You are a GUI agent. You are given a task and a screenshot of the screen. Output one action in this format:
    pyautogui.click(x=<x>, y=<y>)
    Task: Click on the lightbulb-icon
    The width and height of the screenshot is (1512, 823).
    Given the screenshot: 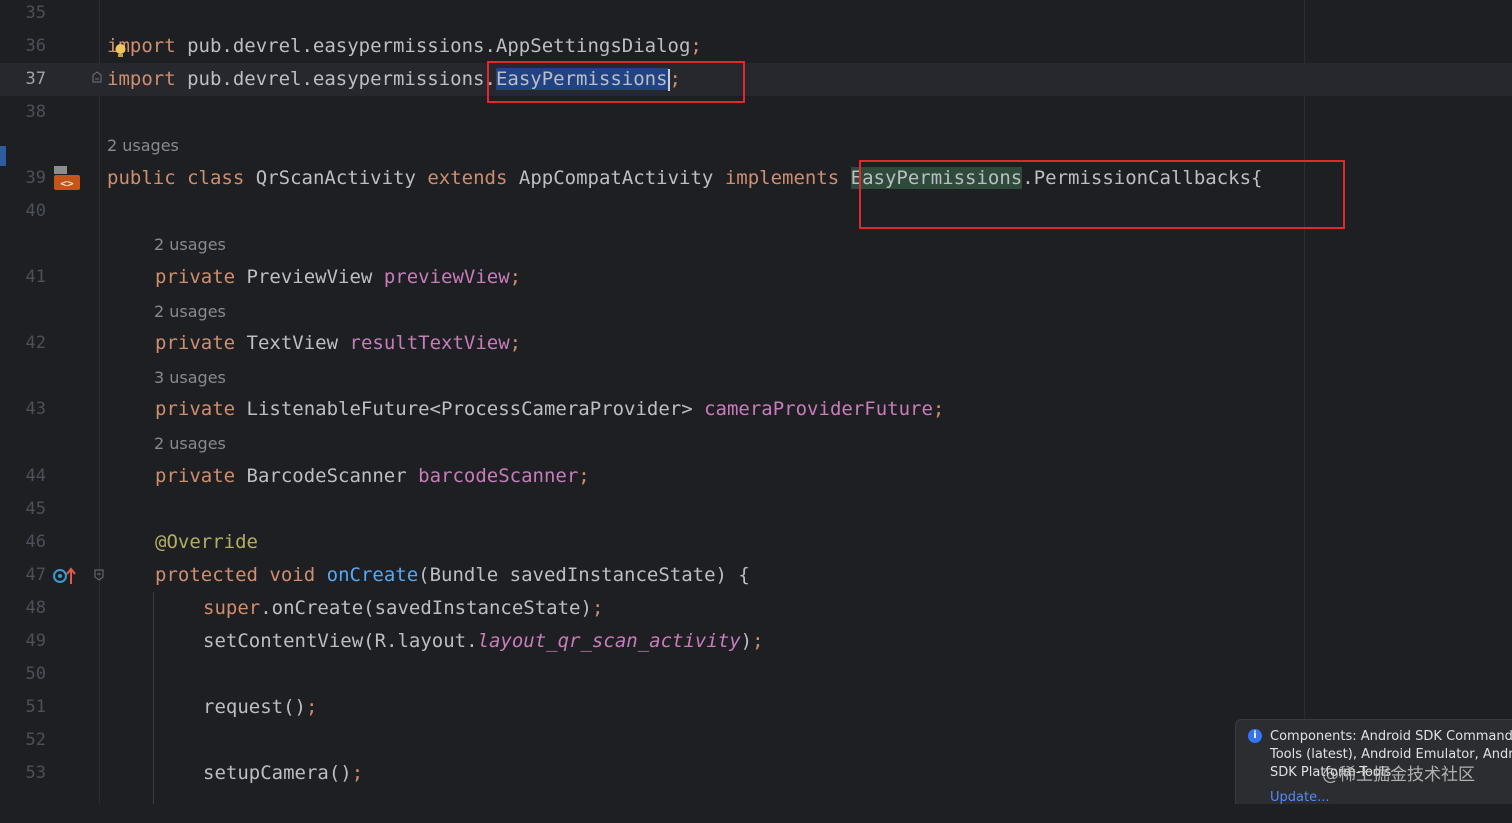 What is the action you would take?
    pyautogui.click(x=120, y=51)
    